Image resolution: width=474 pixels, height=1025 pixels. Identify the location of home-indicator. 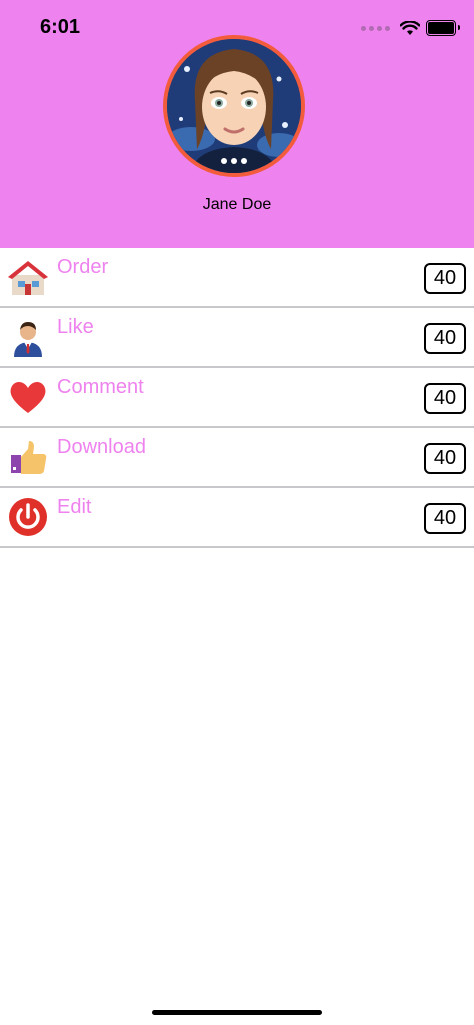
(237, 1012).